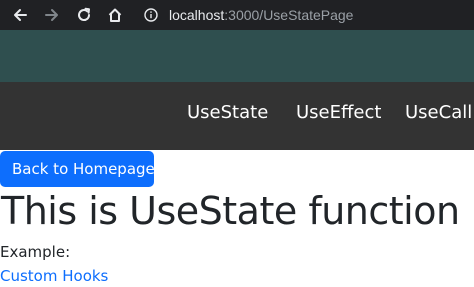  I want to click on info-icon, so click(151, 15).